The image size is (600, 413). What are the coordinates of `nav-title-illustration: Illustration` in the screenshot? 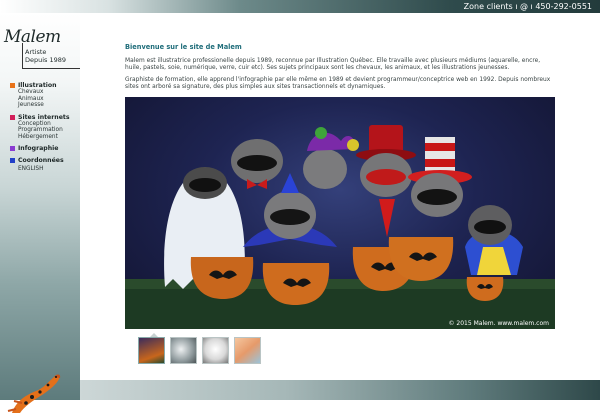 It's located at (45, 85).